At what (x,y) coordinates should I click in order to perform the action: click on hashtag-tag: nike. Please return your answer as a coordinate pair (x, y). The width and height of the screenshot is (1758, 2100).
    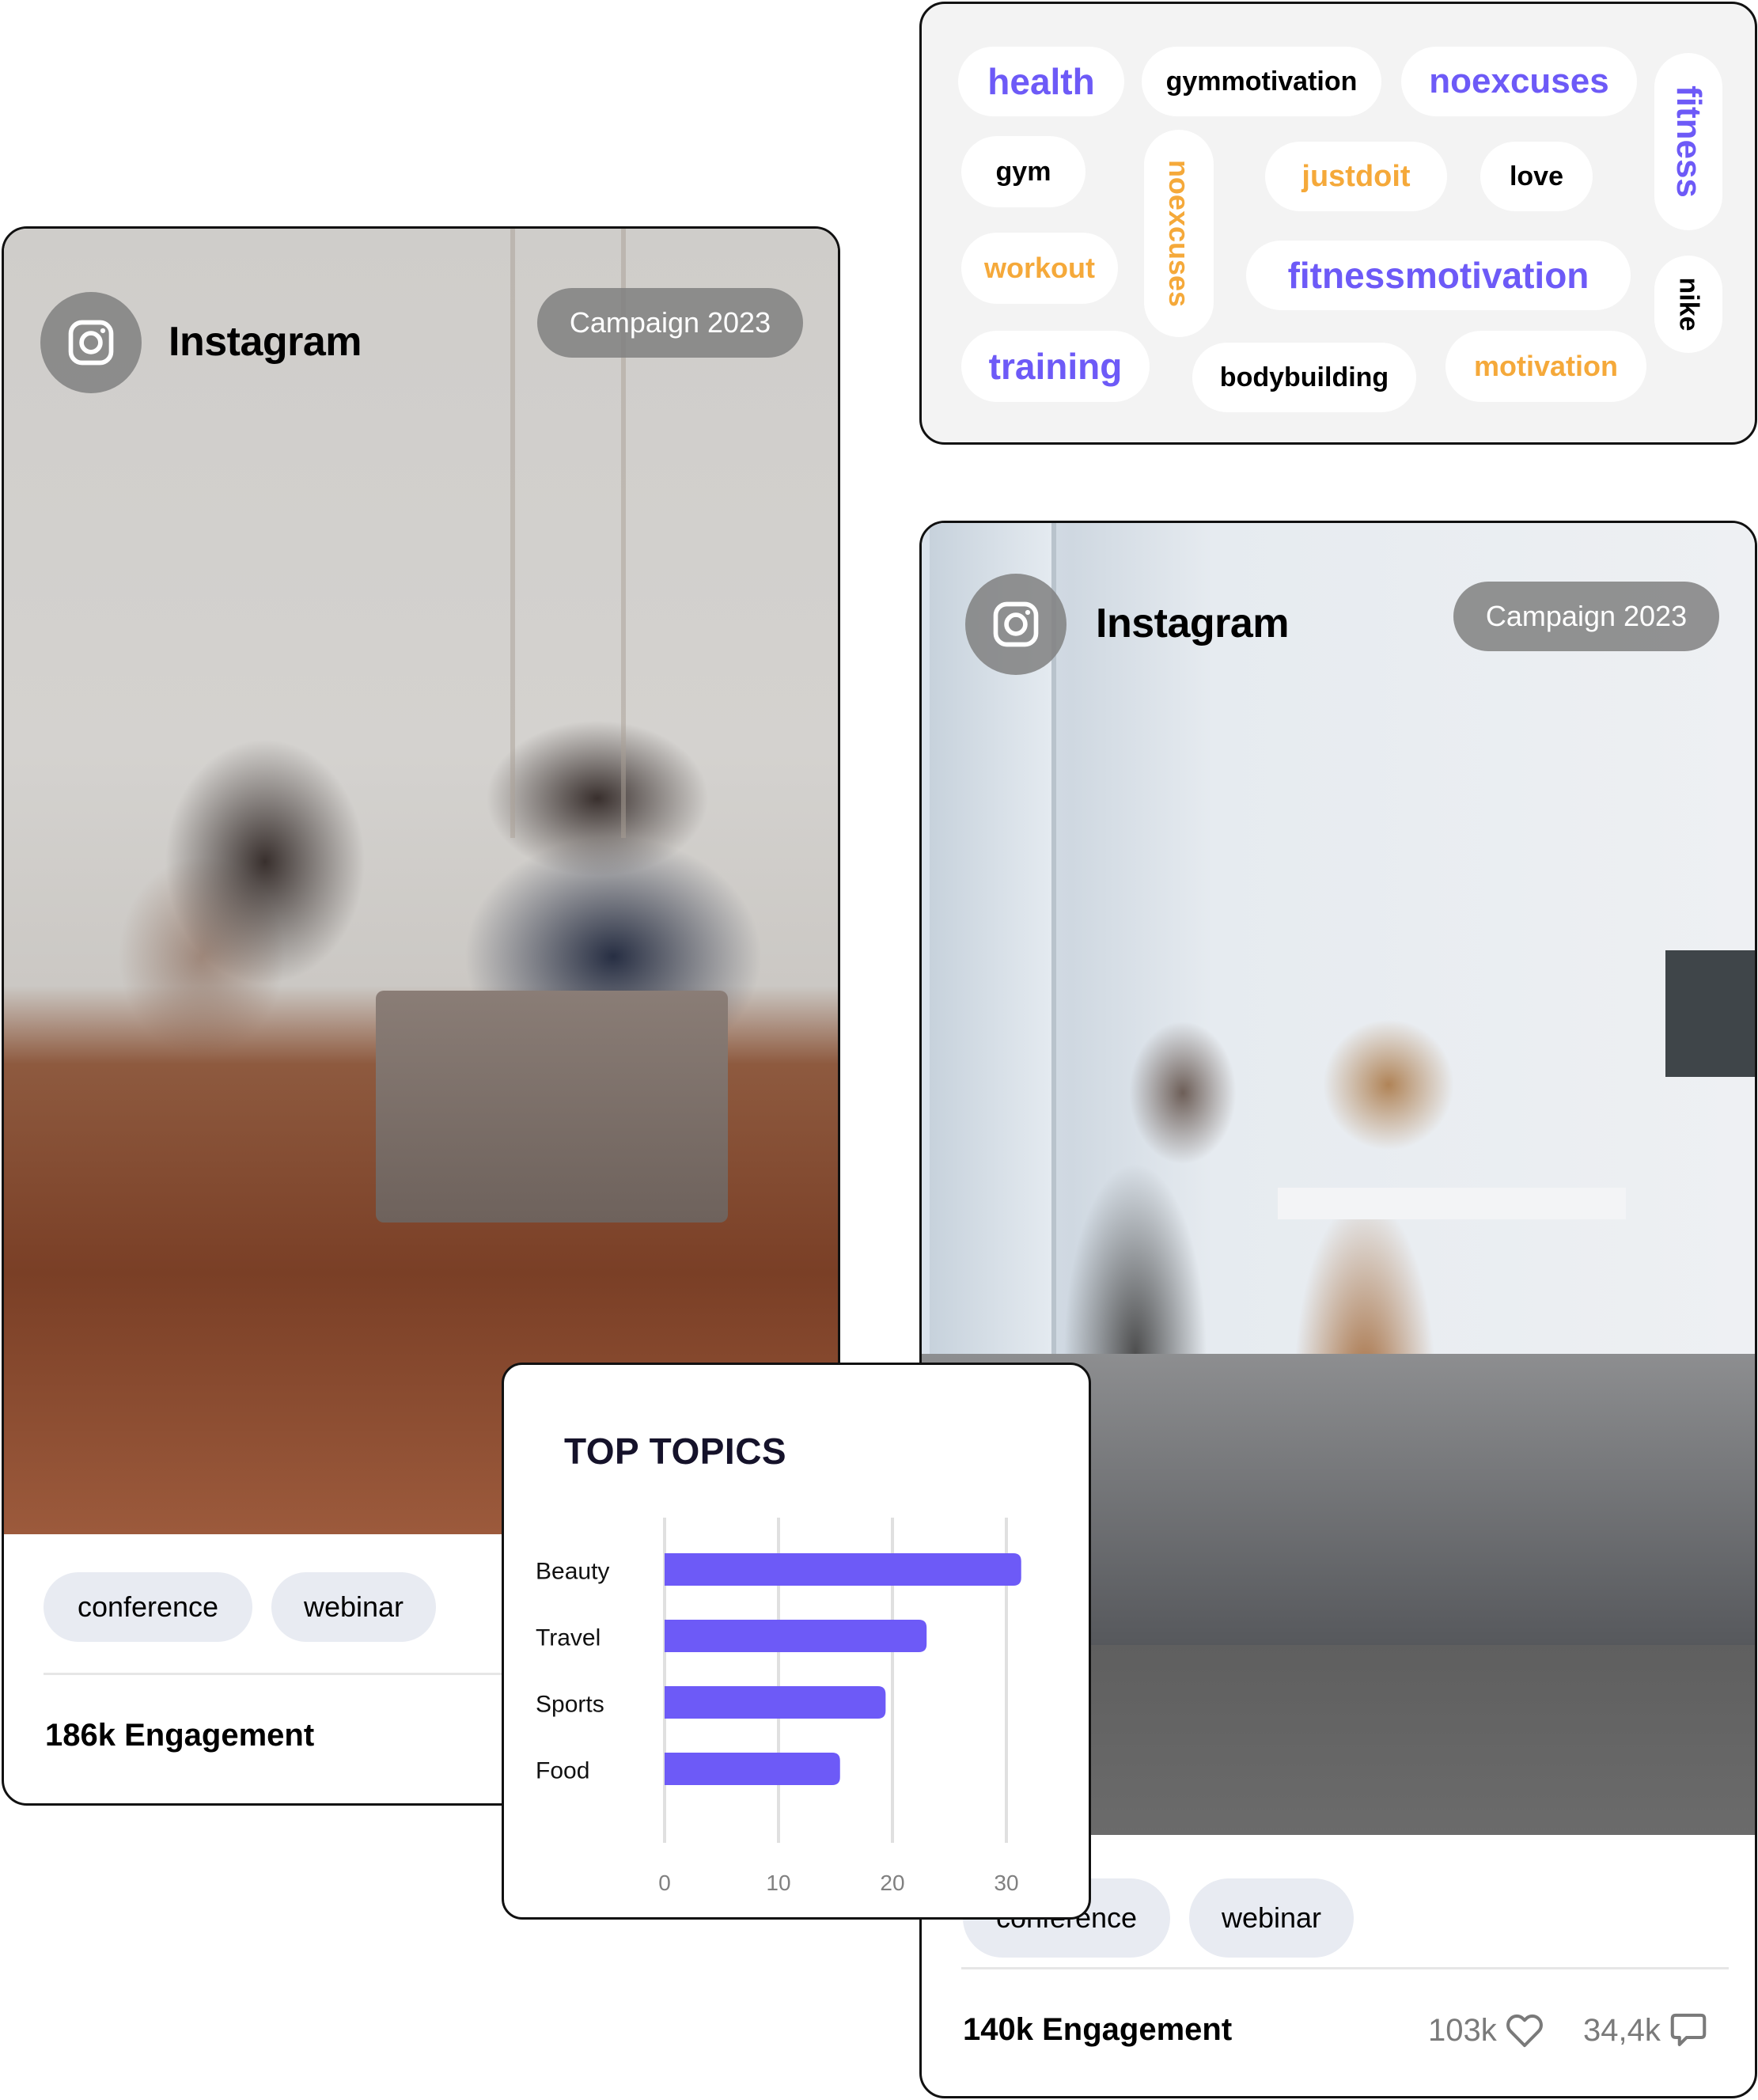
    Looking at the image, I should click on (1688, 304).